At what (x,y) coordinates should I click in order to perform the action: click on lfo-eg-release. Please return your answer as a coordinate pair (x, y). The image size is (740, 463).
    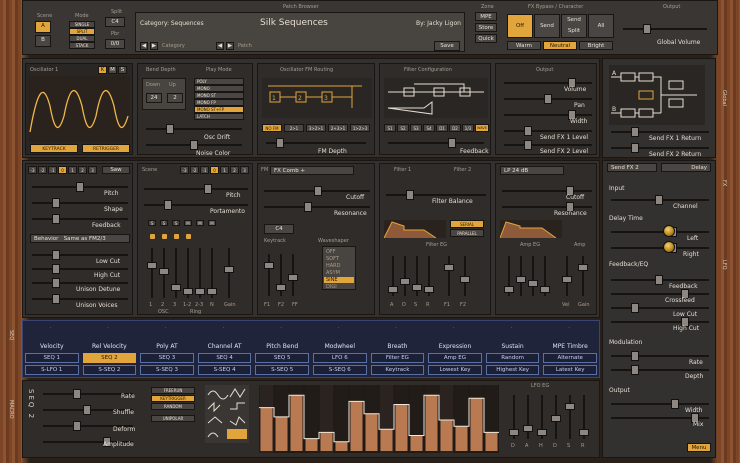
    Looking at the image, I should click on (584, 417).